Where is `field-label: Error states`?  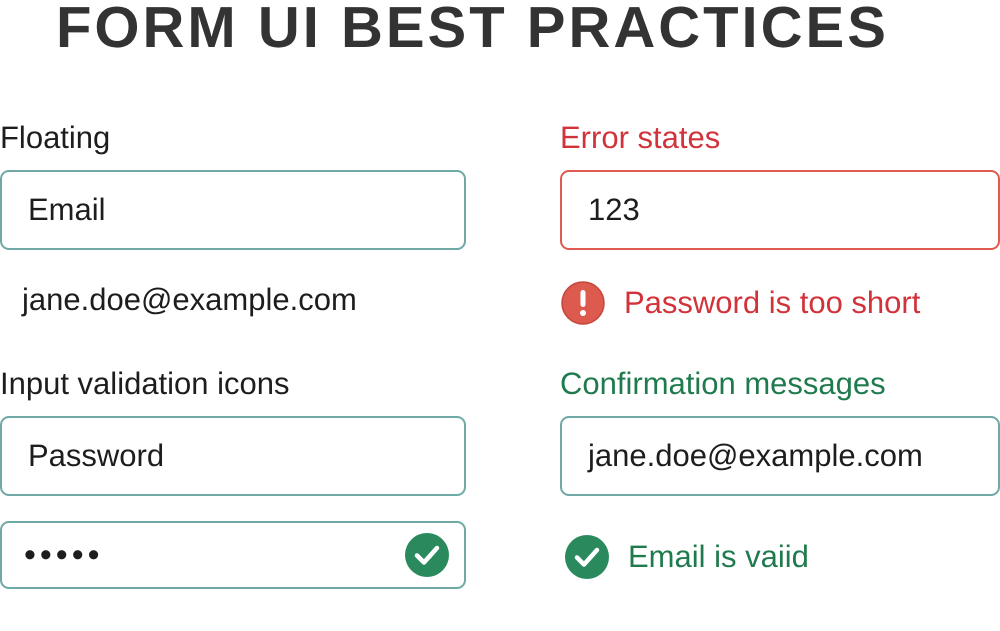 field-label: Error states is located at coordinates (640, 138).